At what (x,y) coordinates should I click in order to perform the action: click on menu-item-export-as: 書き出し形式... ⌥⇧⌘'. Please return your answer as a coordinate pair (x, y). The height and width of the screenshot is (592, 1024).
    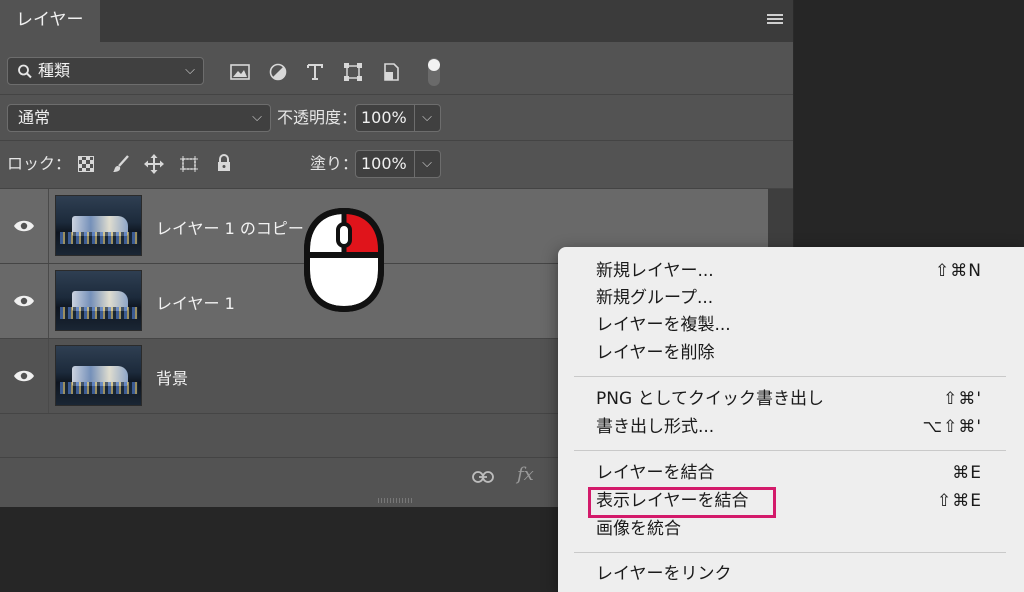
    Looking at the image, I should click on (801, 427).